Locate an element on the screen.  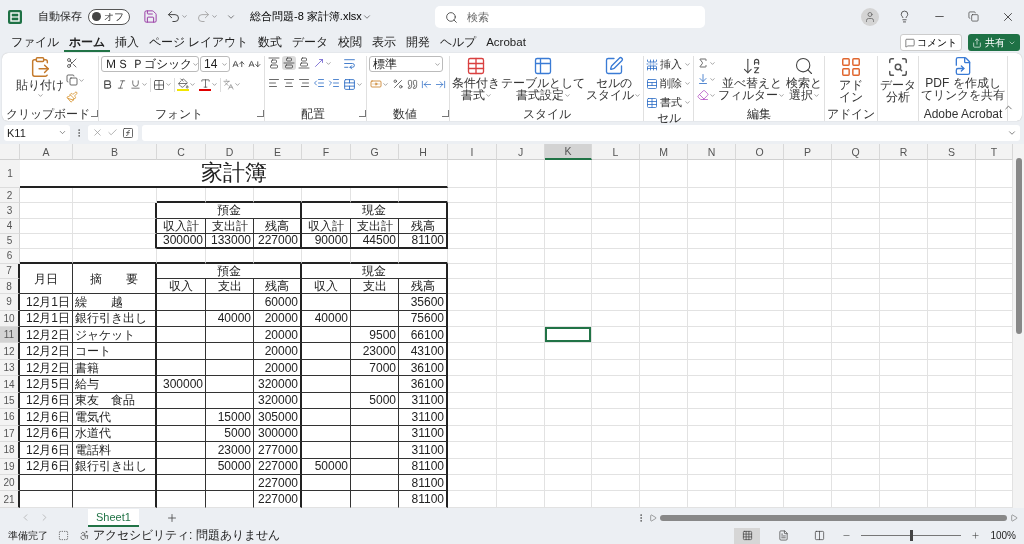
ribbon-tab: 表示 is located at coordinates (384, 42).